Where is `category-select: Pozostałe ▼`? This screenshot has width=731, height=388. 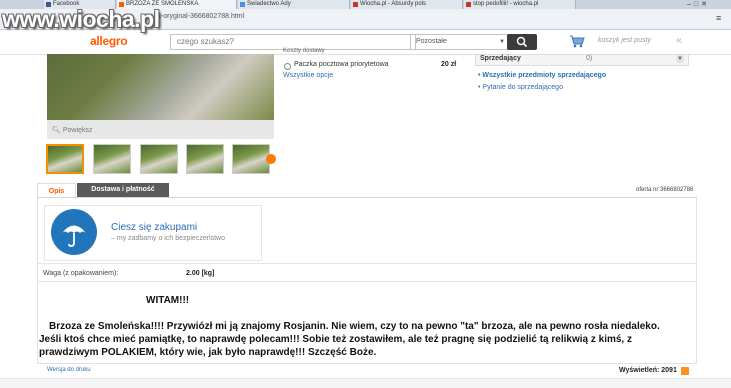
category-select: Pozostałe ▼ is located at coordinates (460, 42).